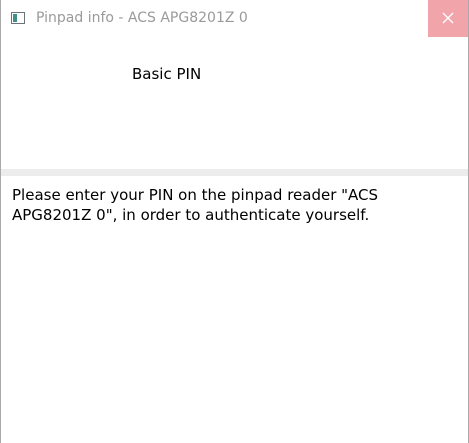 Image resolution: width=469 pixels, height=443 pixels. What do you see at coordinates (167, 74) in the screenshot?
I see `header-title: Basic PIN` at bounding box center [167, 74].